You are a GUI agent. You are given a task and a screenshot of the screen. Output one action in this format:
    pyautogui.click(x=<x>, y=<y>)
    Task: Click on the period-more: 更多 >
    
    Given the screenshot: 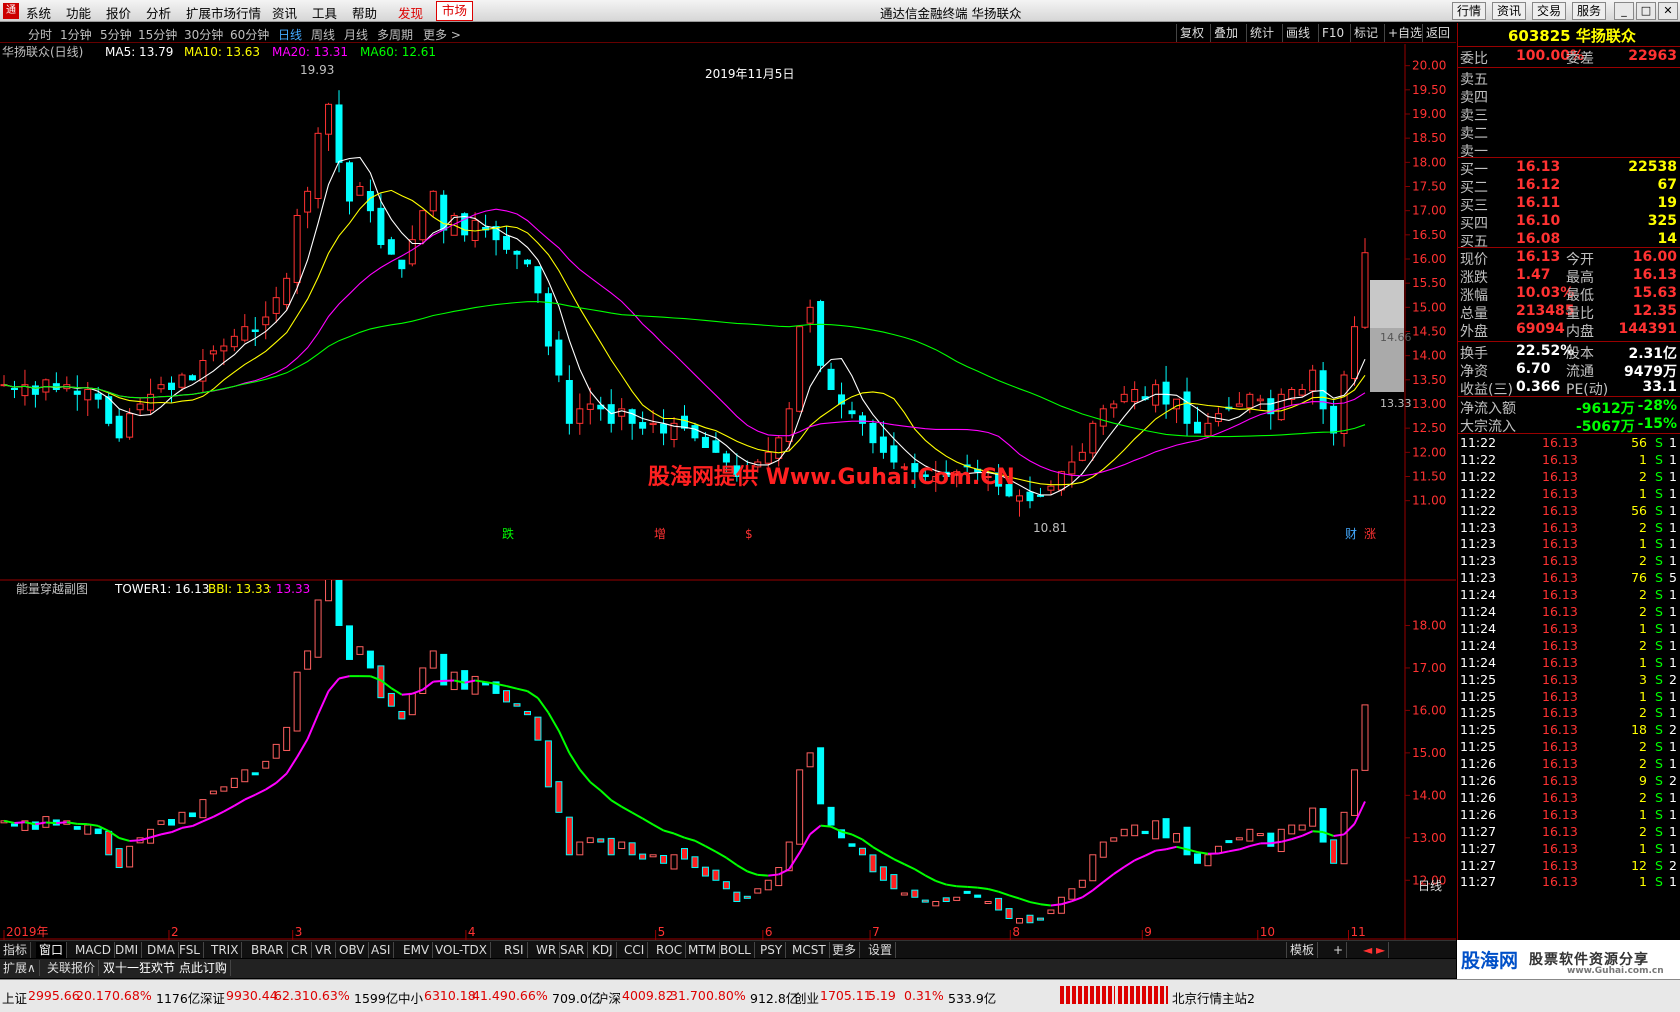 What is the action you would take?
    pyautogui.click(x=442, y=34)
    